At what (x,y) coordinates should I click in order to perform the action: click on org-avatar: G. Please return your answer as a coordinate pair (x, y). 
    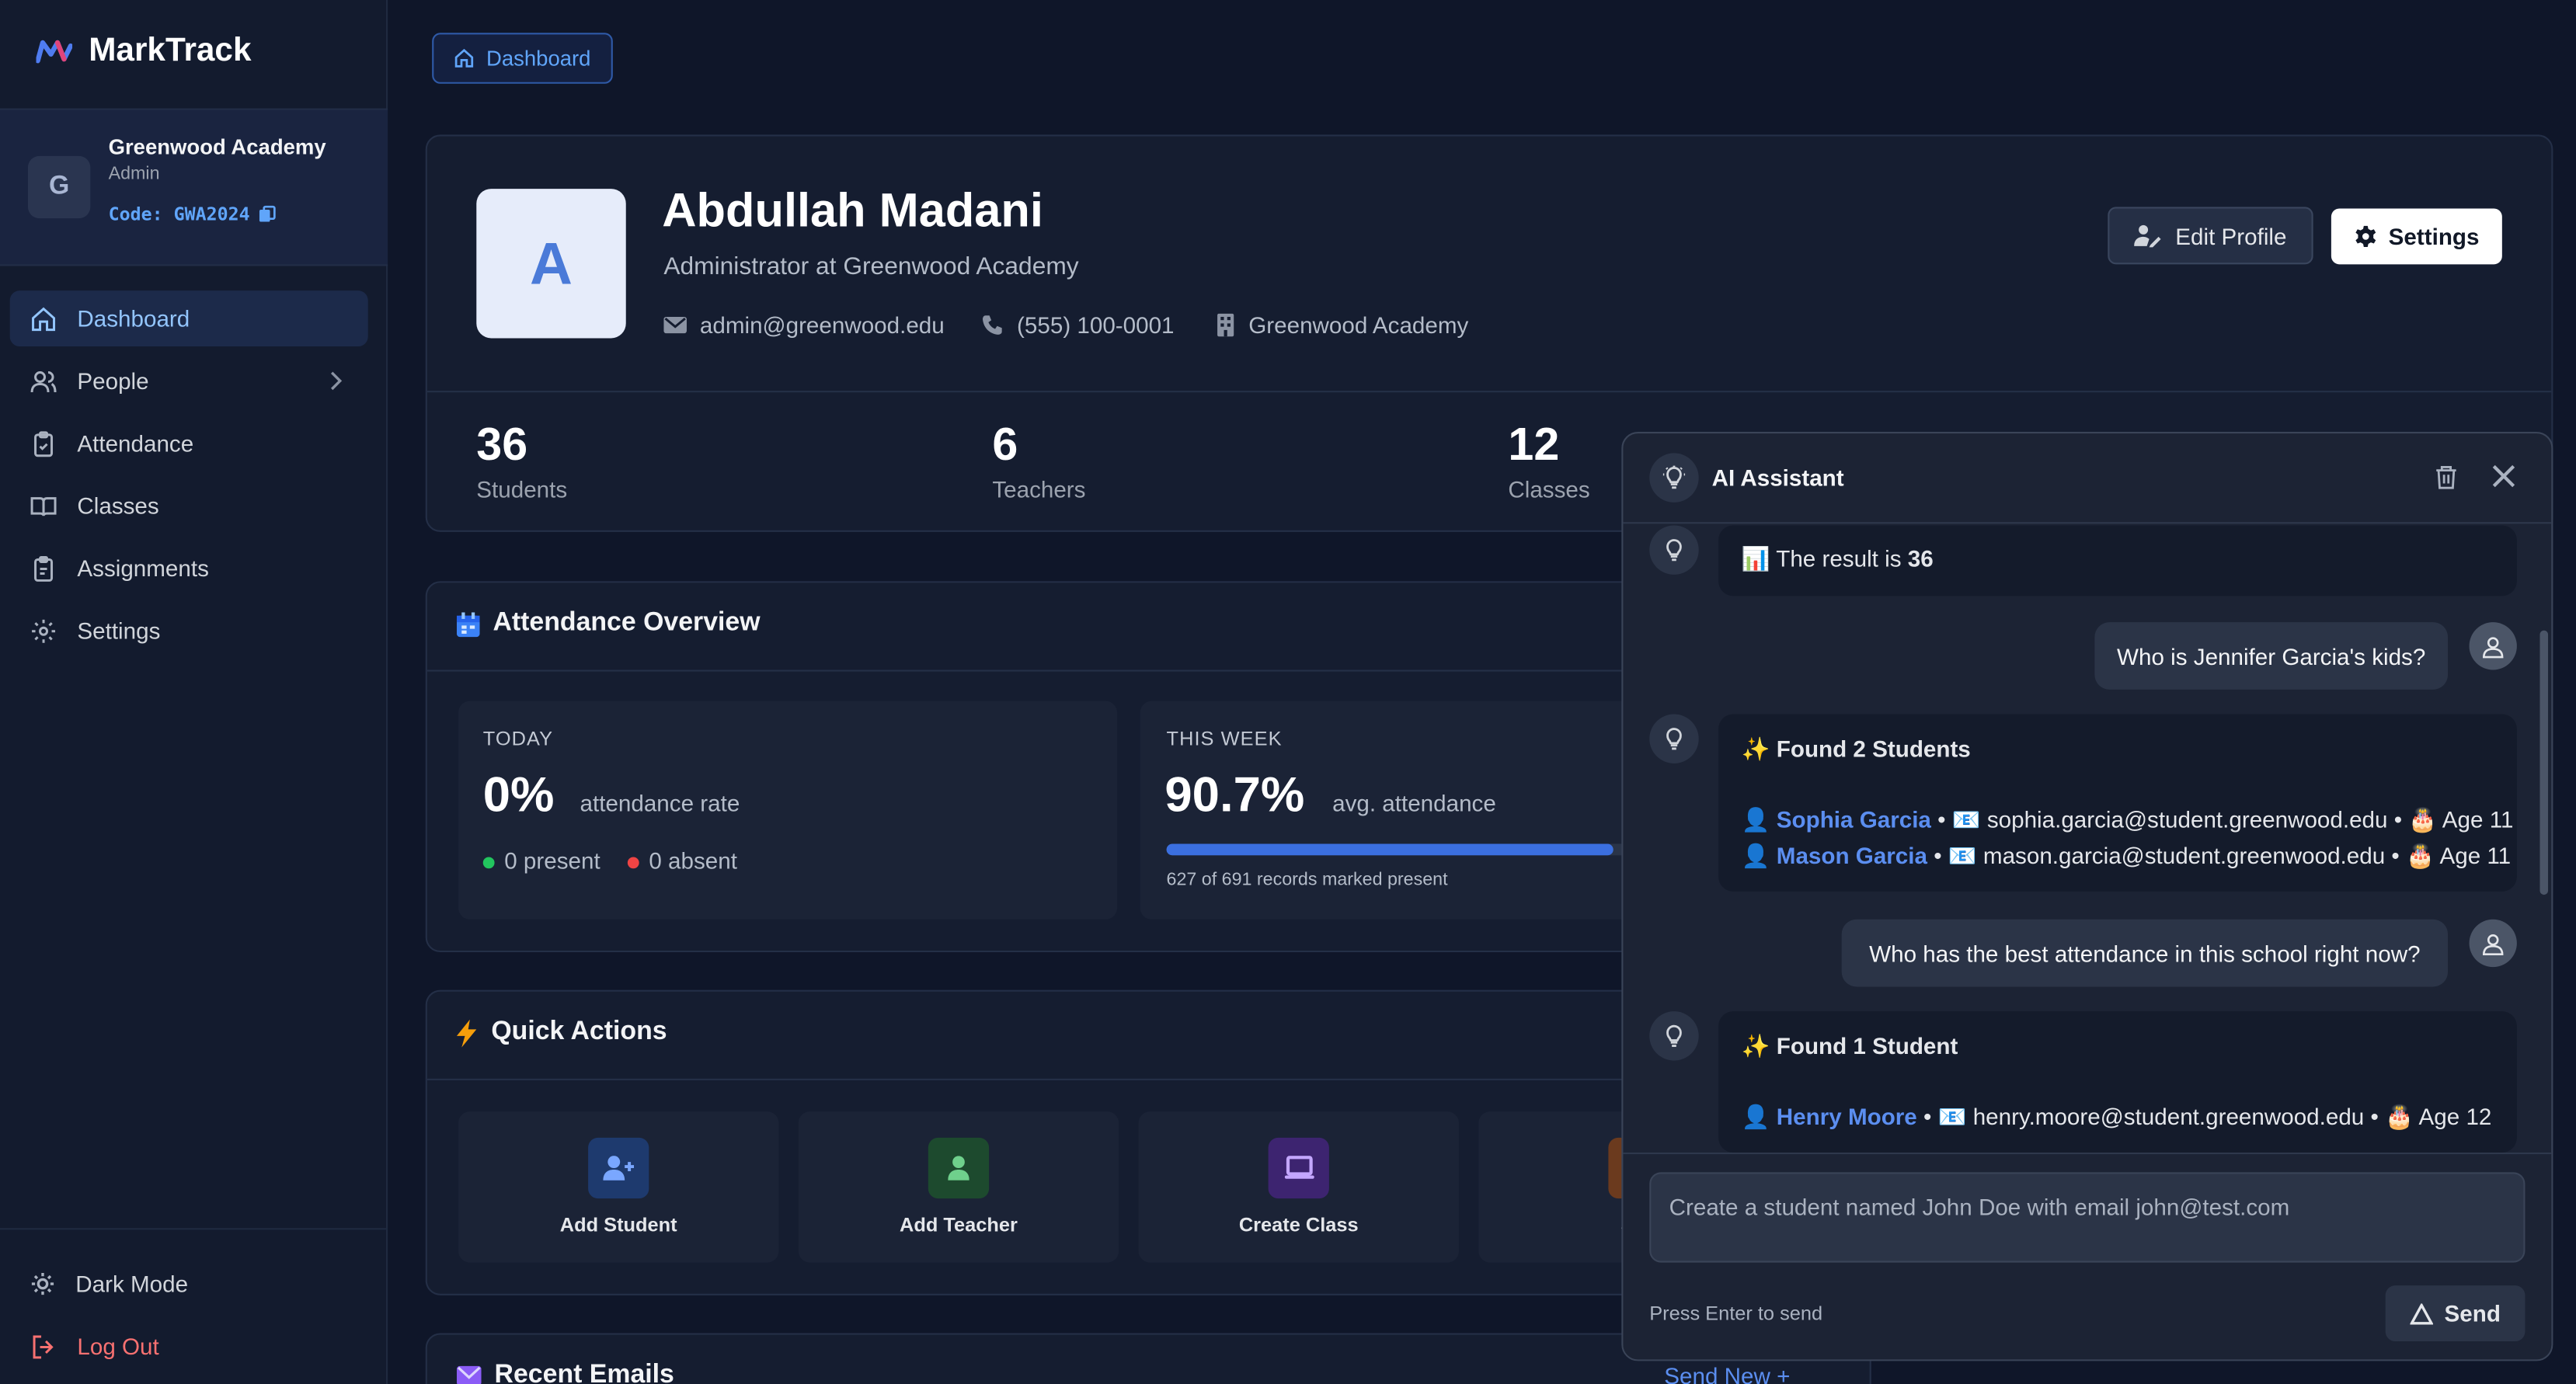
    Looking at the image, I should click on (59, 187).